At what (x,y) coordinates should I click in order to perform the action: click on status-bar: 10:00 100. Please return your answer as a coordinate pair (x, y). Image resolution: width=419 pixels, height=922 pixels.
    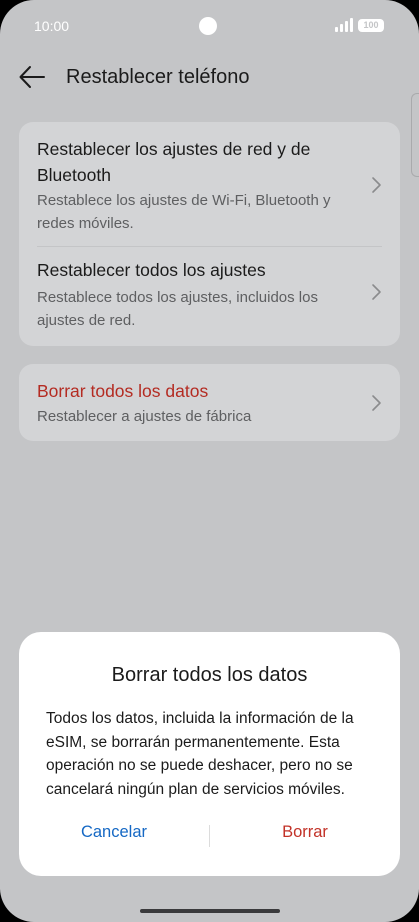
    Looking at the image, I should click on (209, 26).